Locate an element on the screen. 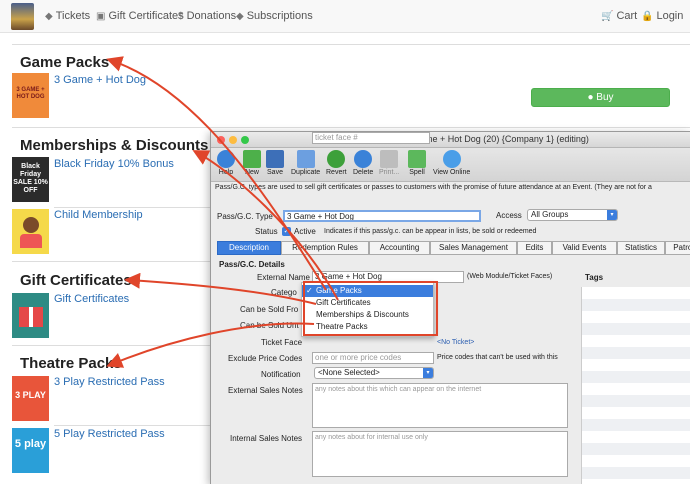 The image size is (690, 484). nav-cart: 🛒 Cart is located at coordinates (619, 16).